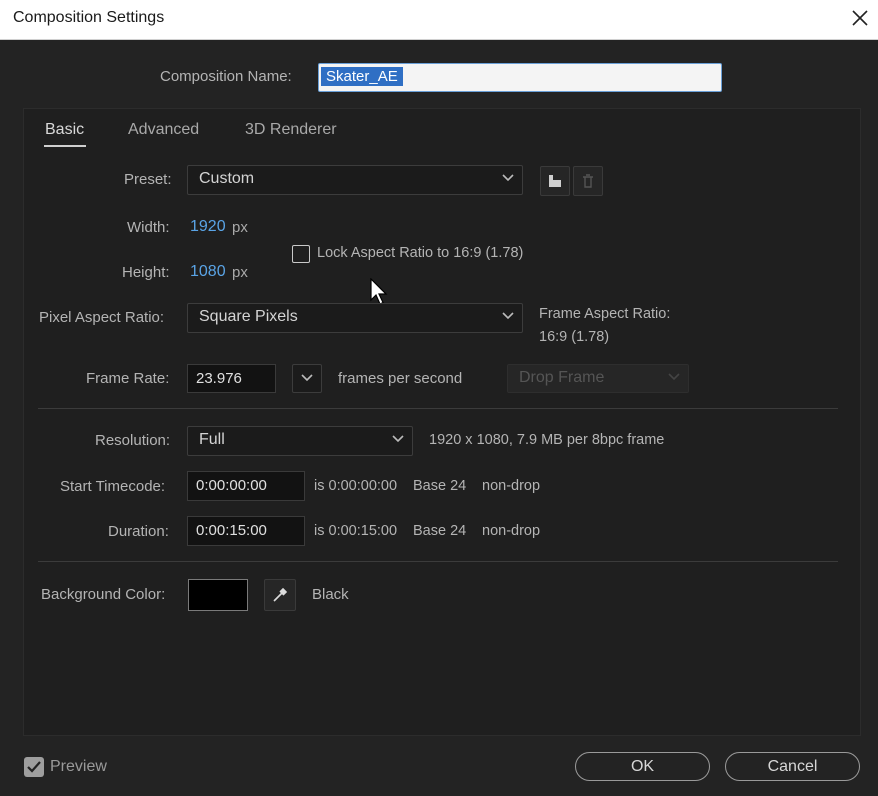 This screenshot has width=878, height=796. What do you see at coordinates (212, 439) in the screenshot?
I see `resolution-value: Full` at bounding box center [212, 439].